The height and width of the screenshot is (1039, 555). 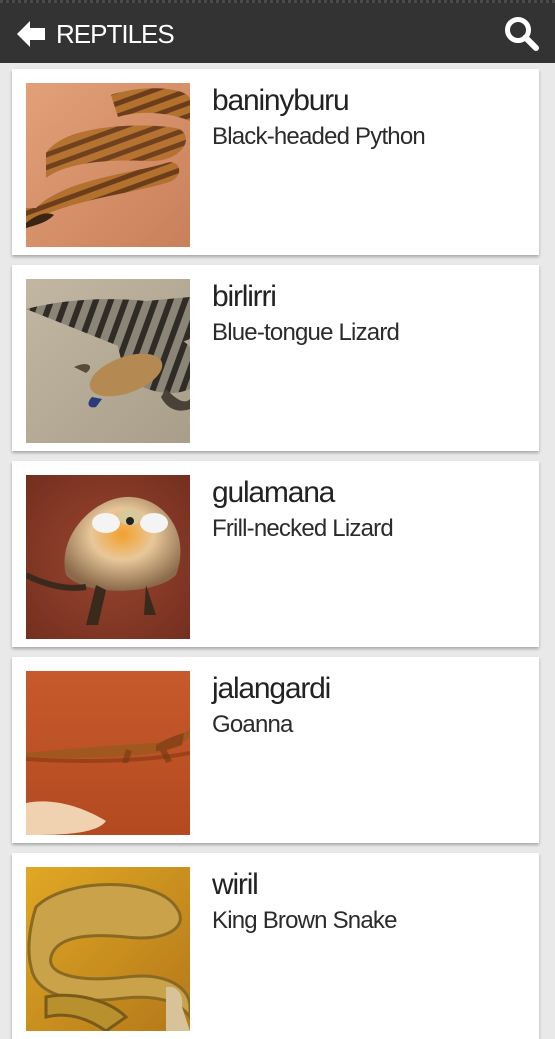 I want to click on item-common-name: Goanna, so click(x=252, y=724).